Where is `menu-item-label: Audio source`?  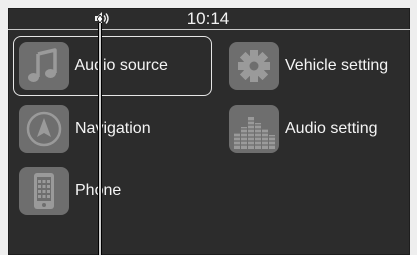
menu-item-label: Audio source is located at coordinates (121, 65).